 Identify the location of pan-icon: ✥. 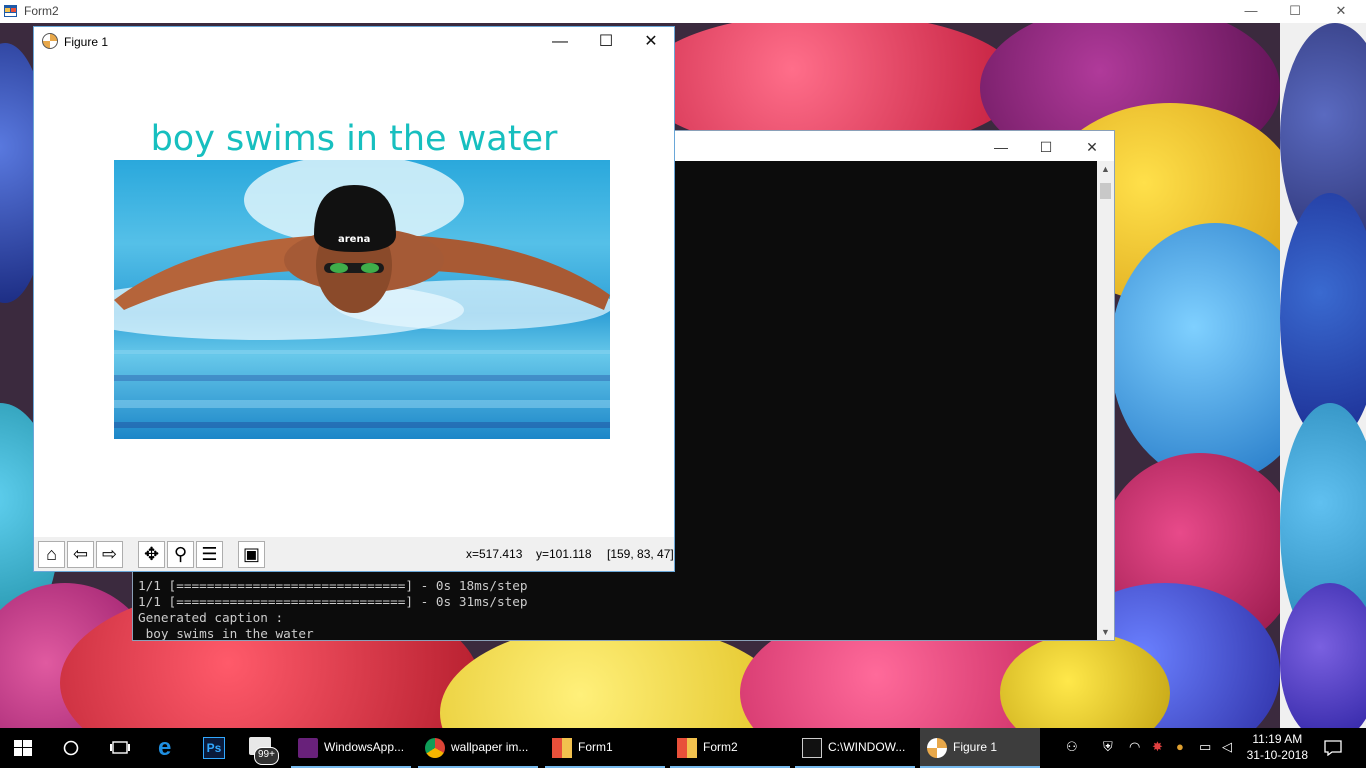
(151, 554).